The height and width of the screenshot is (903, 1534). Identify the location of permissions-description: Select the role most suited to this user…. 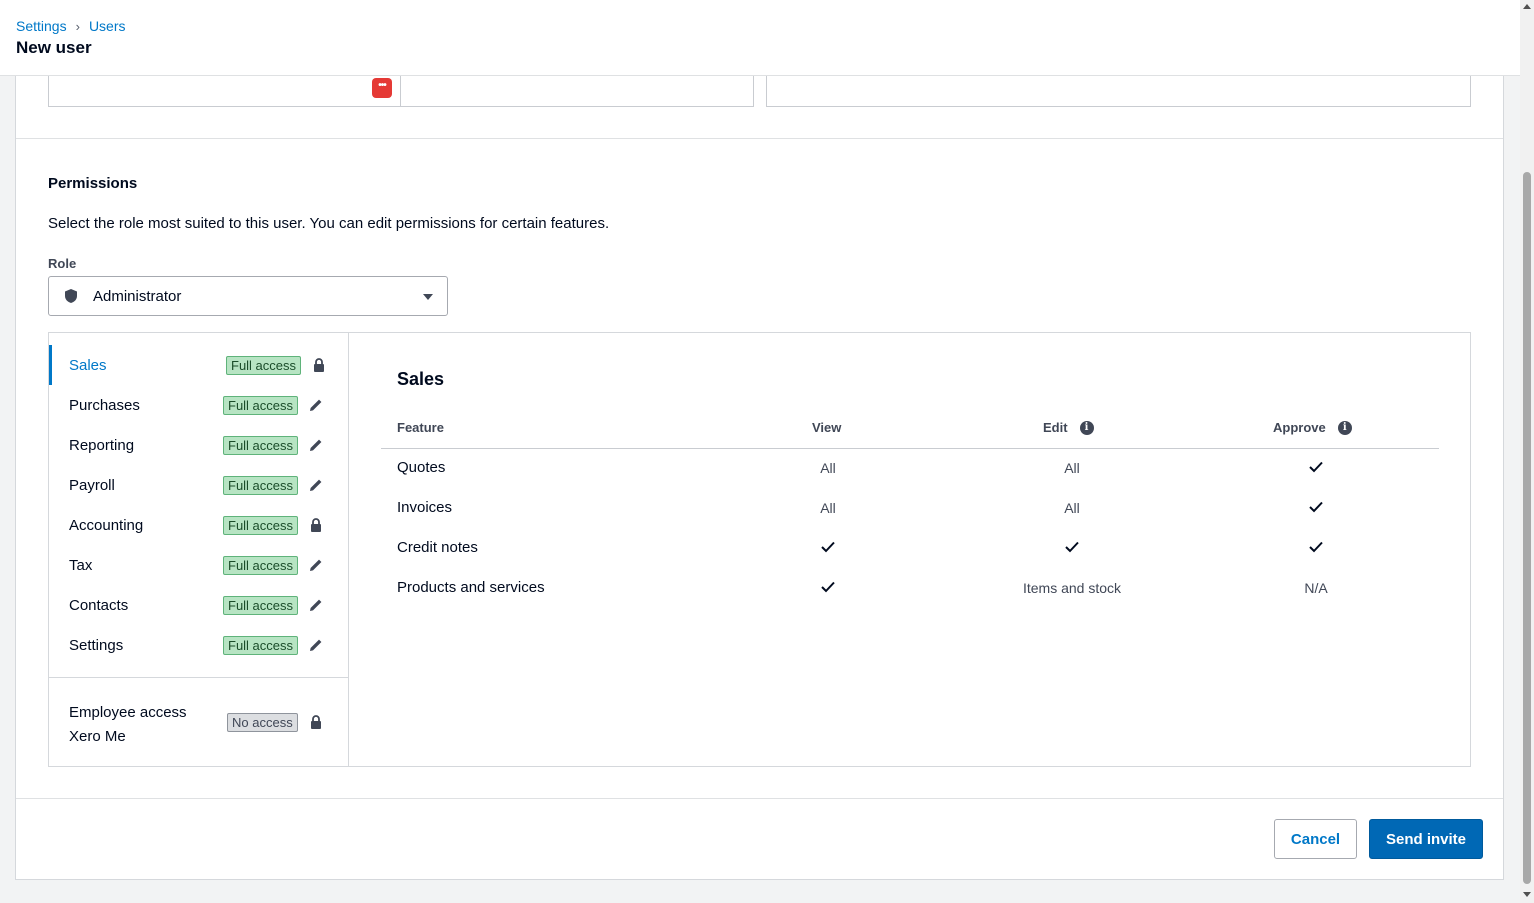
(329, 223).